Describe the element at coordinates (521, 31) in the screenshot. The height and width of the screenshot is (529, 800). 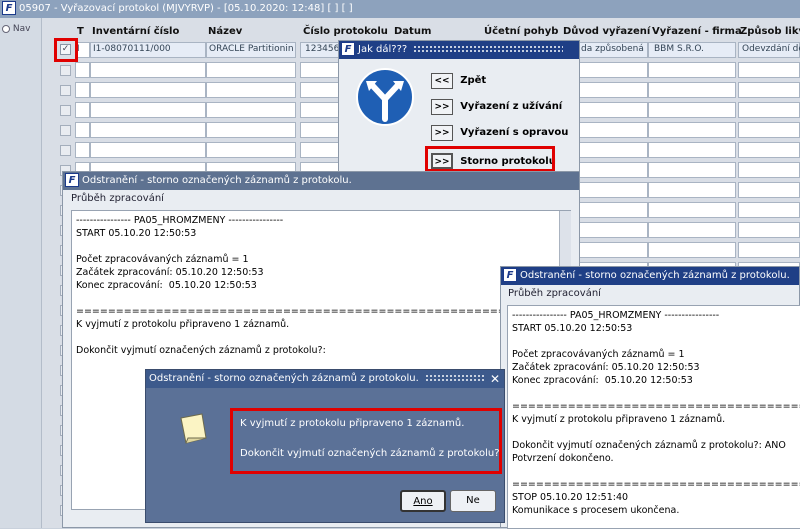
I see `col-header-pohyb: Účetní pohyb` at that location.